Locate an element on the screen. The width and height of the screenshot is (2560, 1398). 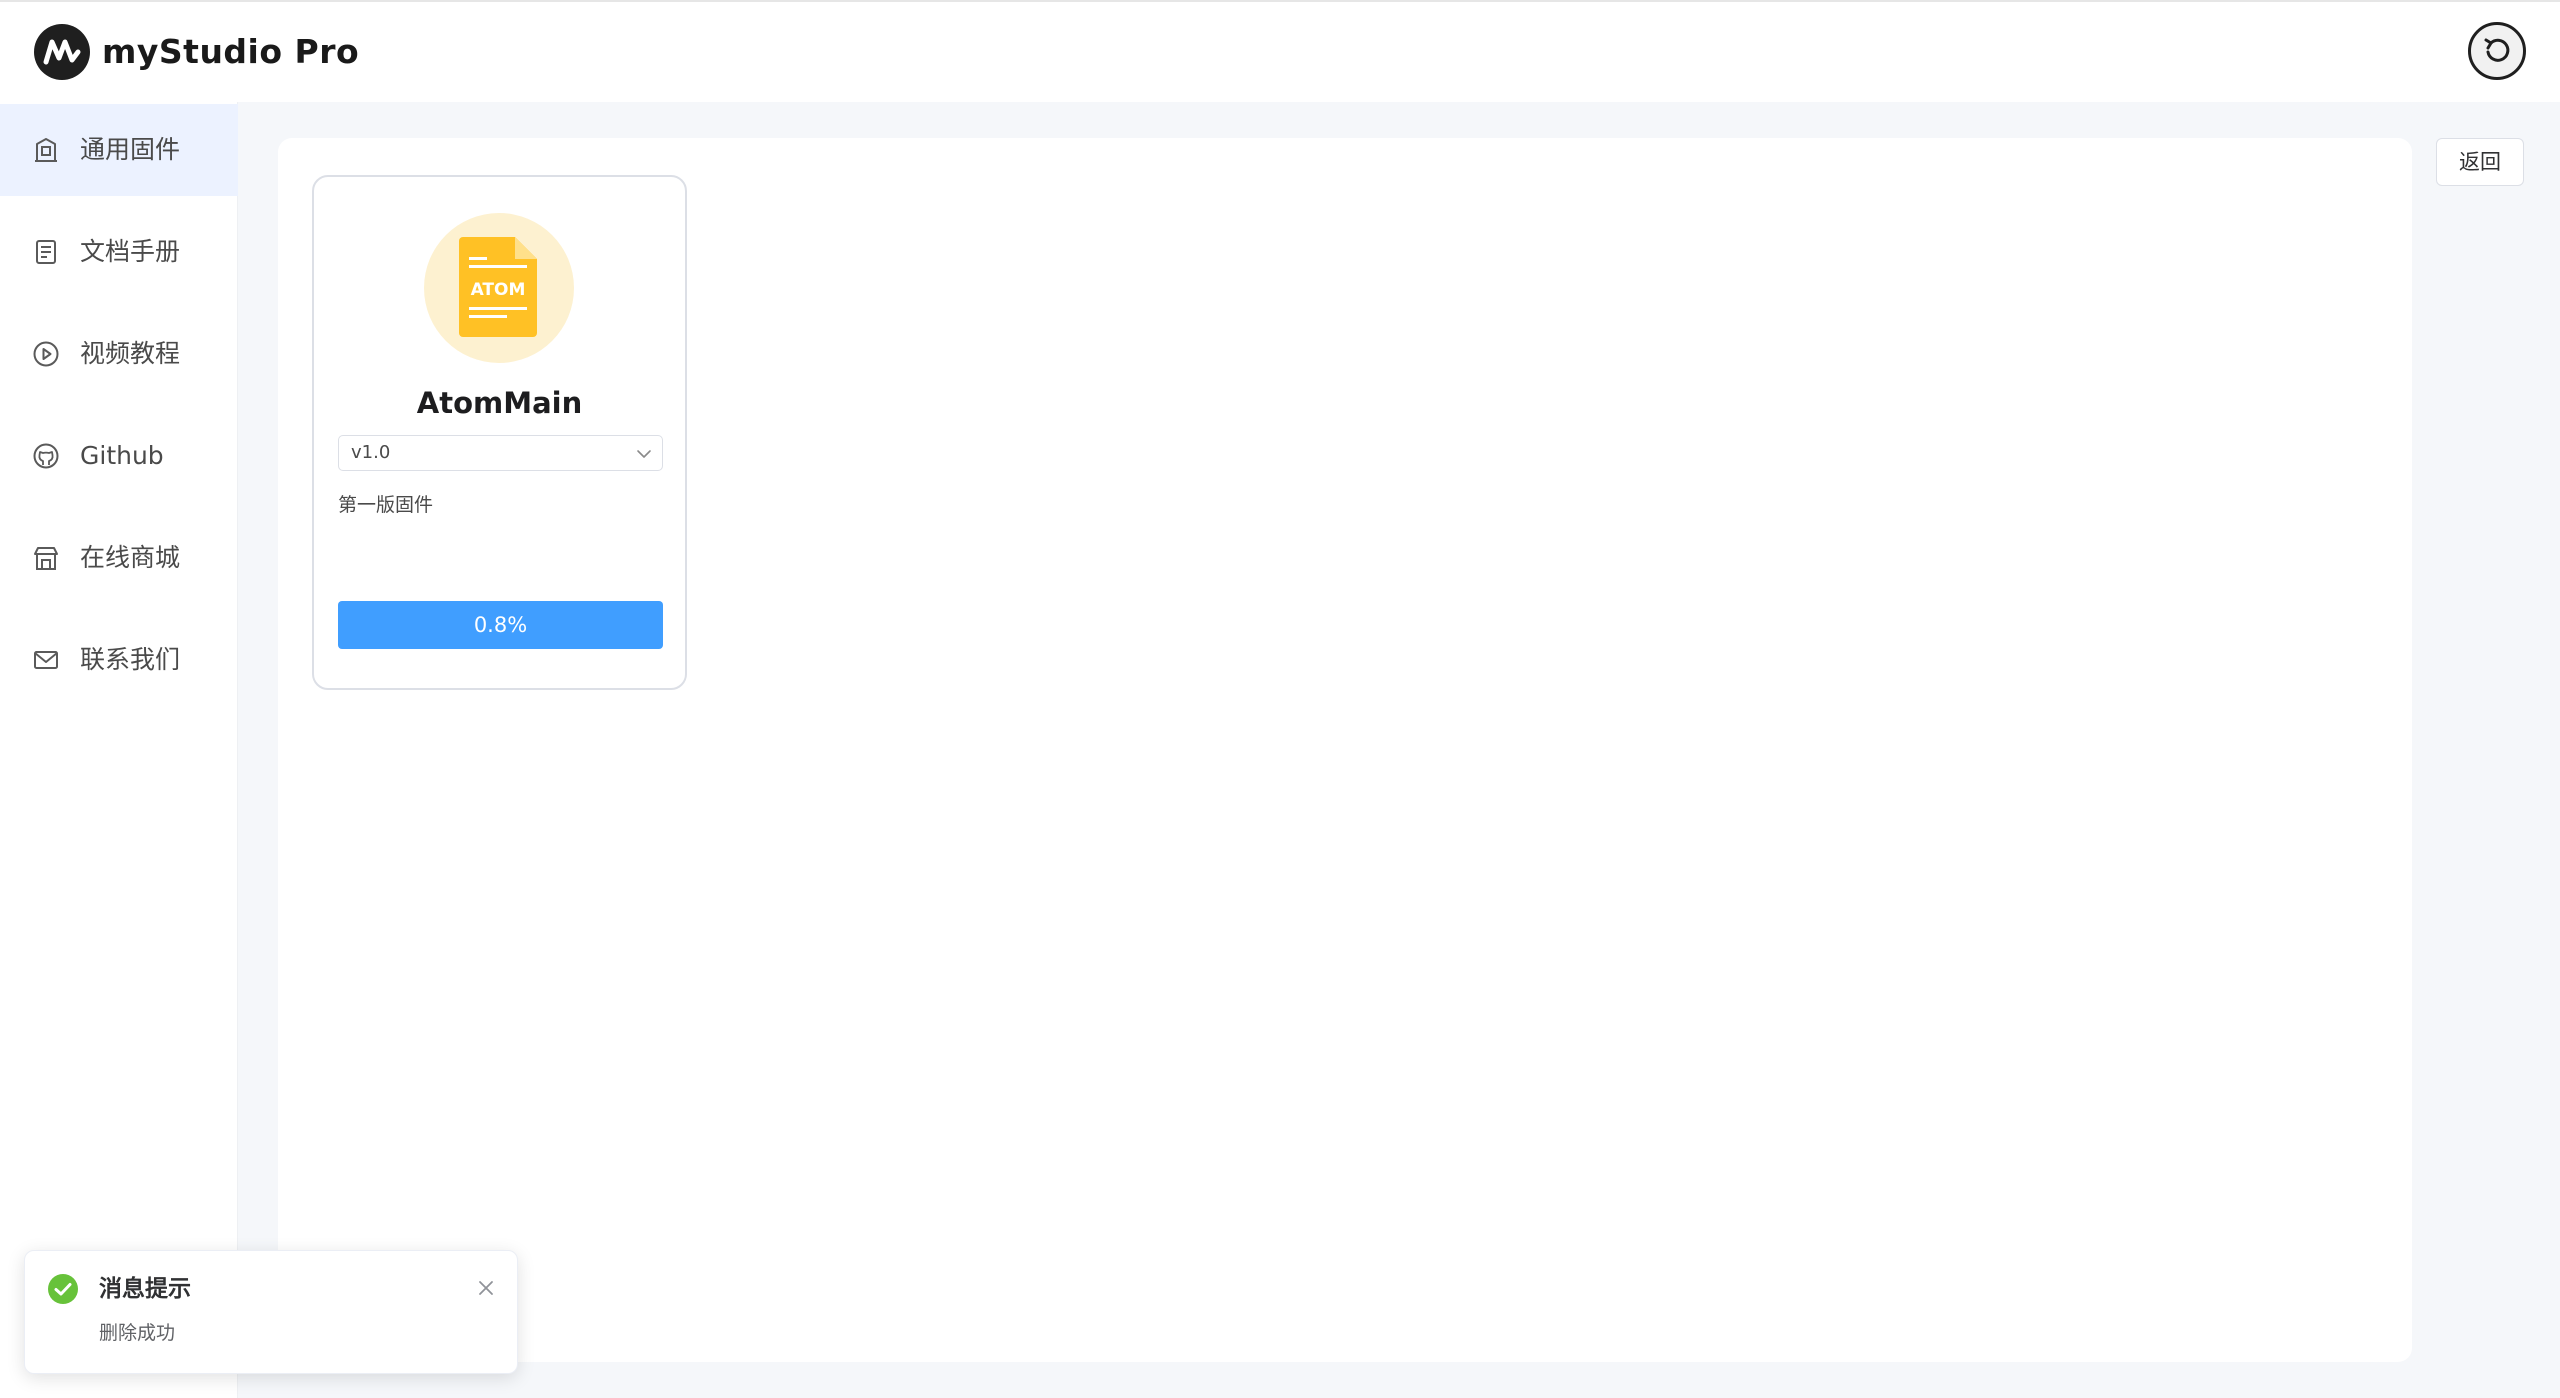
sidebar-item-github: Github is located at coordinates (119, 456).